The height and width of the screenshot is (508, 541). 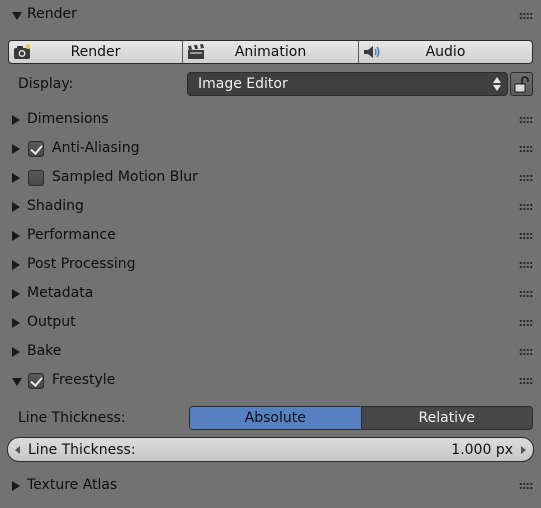 What do you see at coordinates (72, 485) in the screenshot?
I see `section-texture-atlas: Texture Atlas` at bounding box center [72, 485].